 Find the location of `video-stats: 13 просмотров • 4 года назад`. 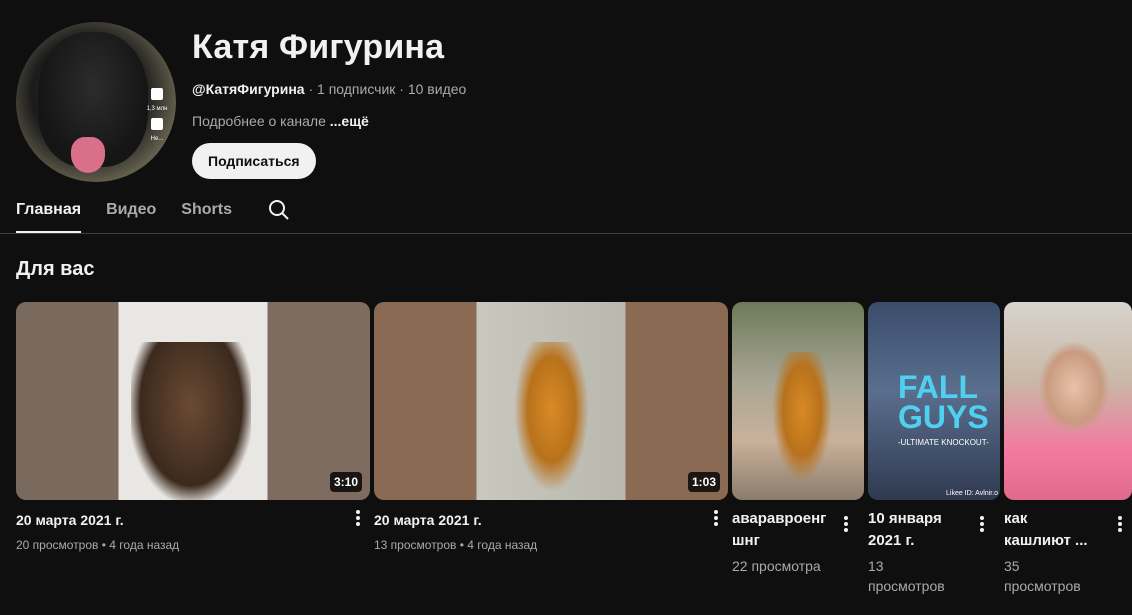

video-stats: 13 просмотров • 4 года назад is located at coordinates (456, 545).